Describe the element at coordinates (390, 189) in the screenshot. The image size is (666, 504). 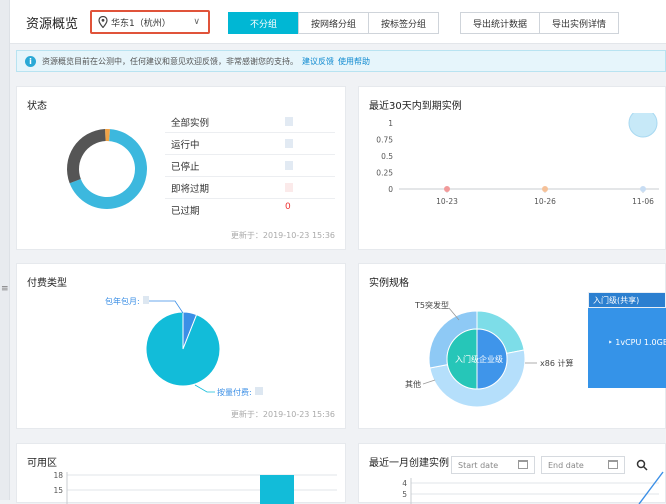
I see `y-tick-label: 0` at that location.